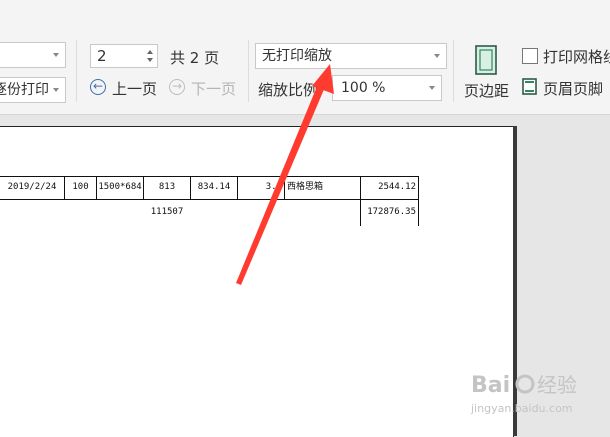 This screenshot has height=437, width=610. Describe the element at coordinates (490, 385) in the screenshot. I see `svg-text: Bai` at that location.